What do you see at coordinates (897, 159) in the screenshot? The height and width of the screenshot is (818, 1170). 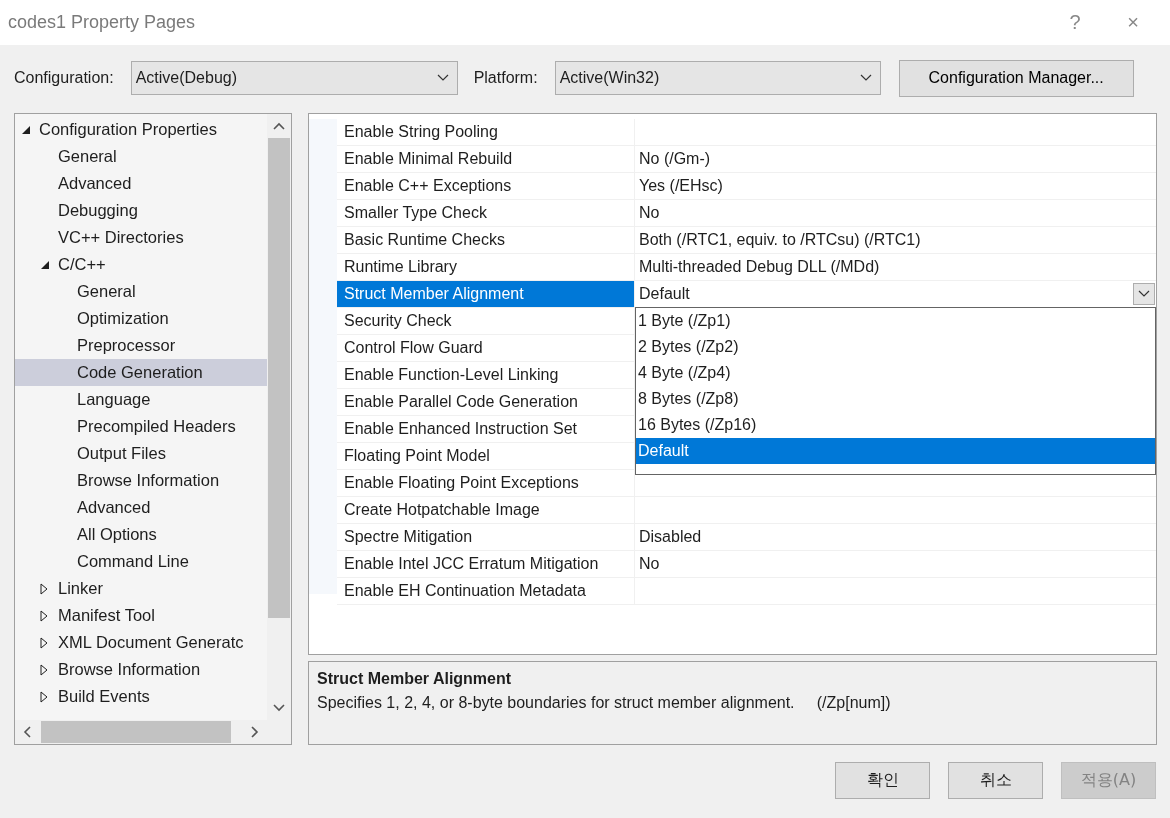 I see `property-value: No (/Gm-)` at bounding box center [897, 159].